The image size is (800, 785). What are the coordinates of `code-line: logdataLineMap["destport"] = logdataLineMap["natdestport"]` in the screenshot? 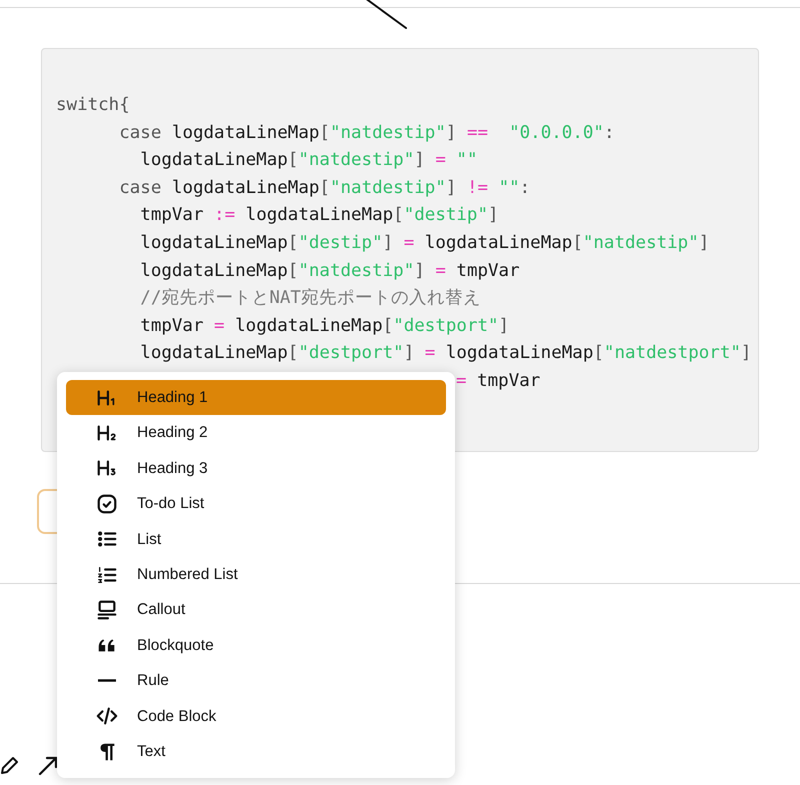 It's located at (445, 354).